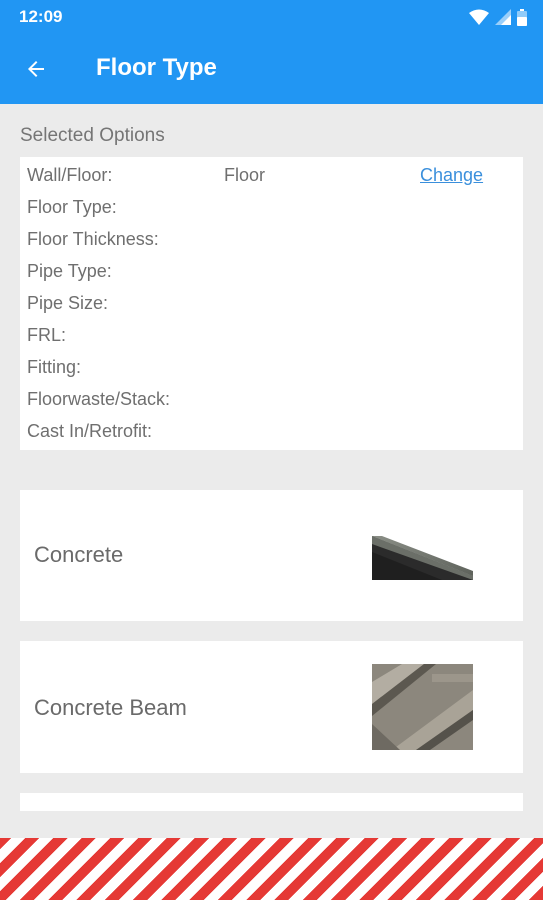  I want to click on status-bar: 12:09, so click(271, 17).